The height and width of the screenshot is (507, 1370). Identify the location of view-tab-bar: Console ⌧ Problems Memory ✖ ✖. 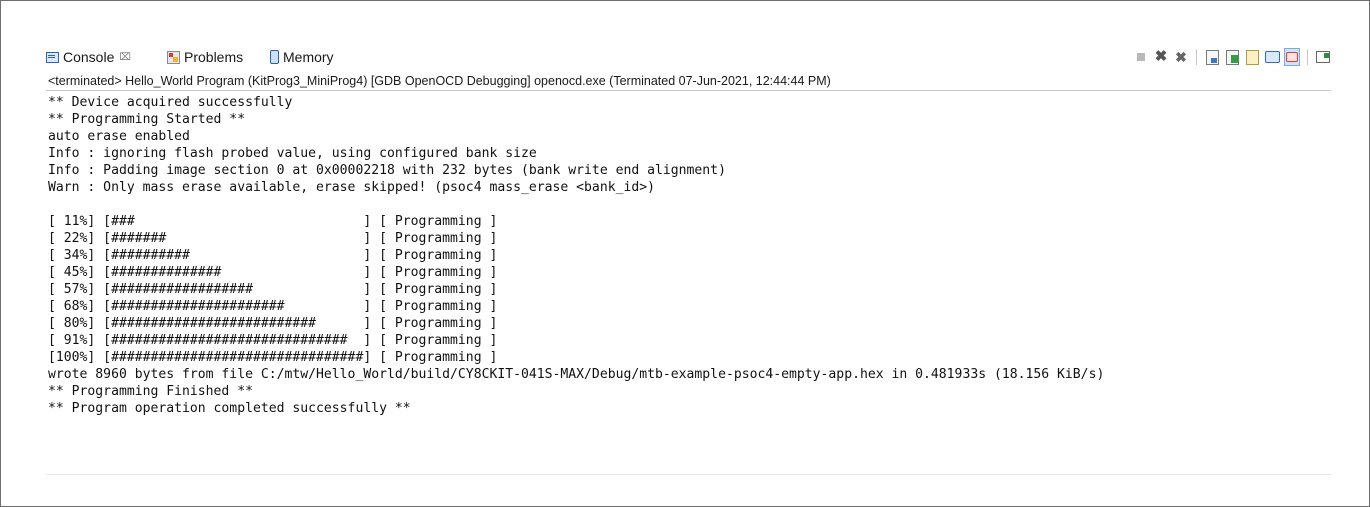
(688, 57).